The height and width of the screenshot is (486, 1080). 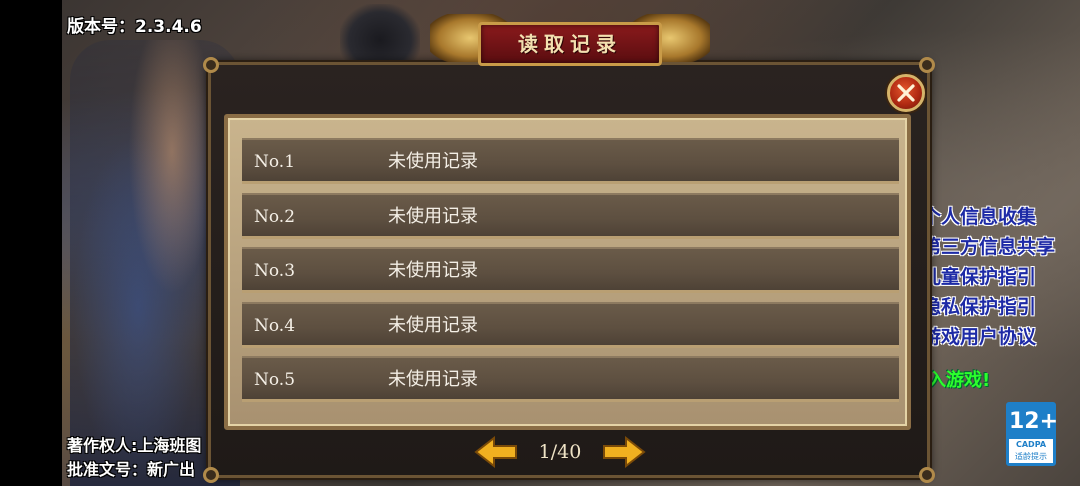 I want to click on slot-number: No.4, so click(x=275, y=325).